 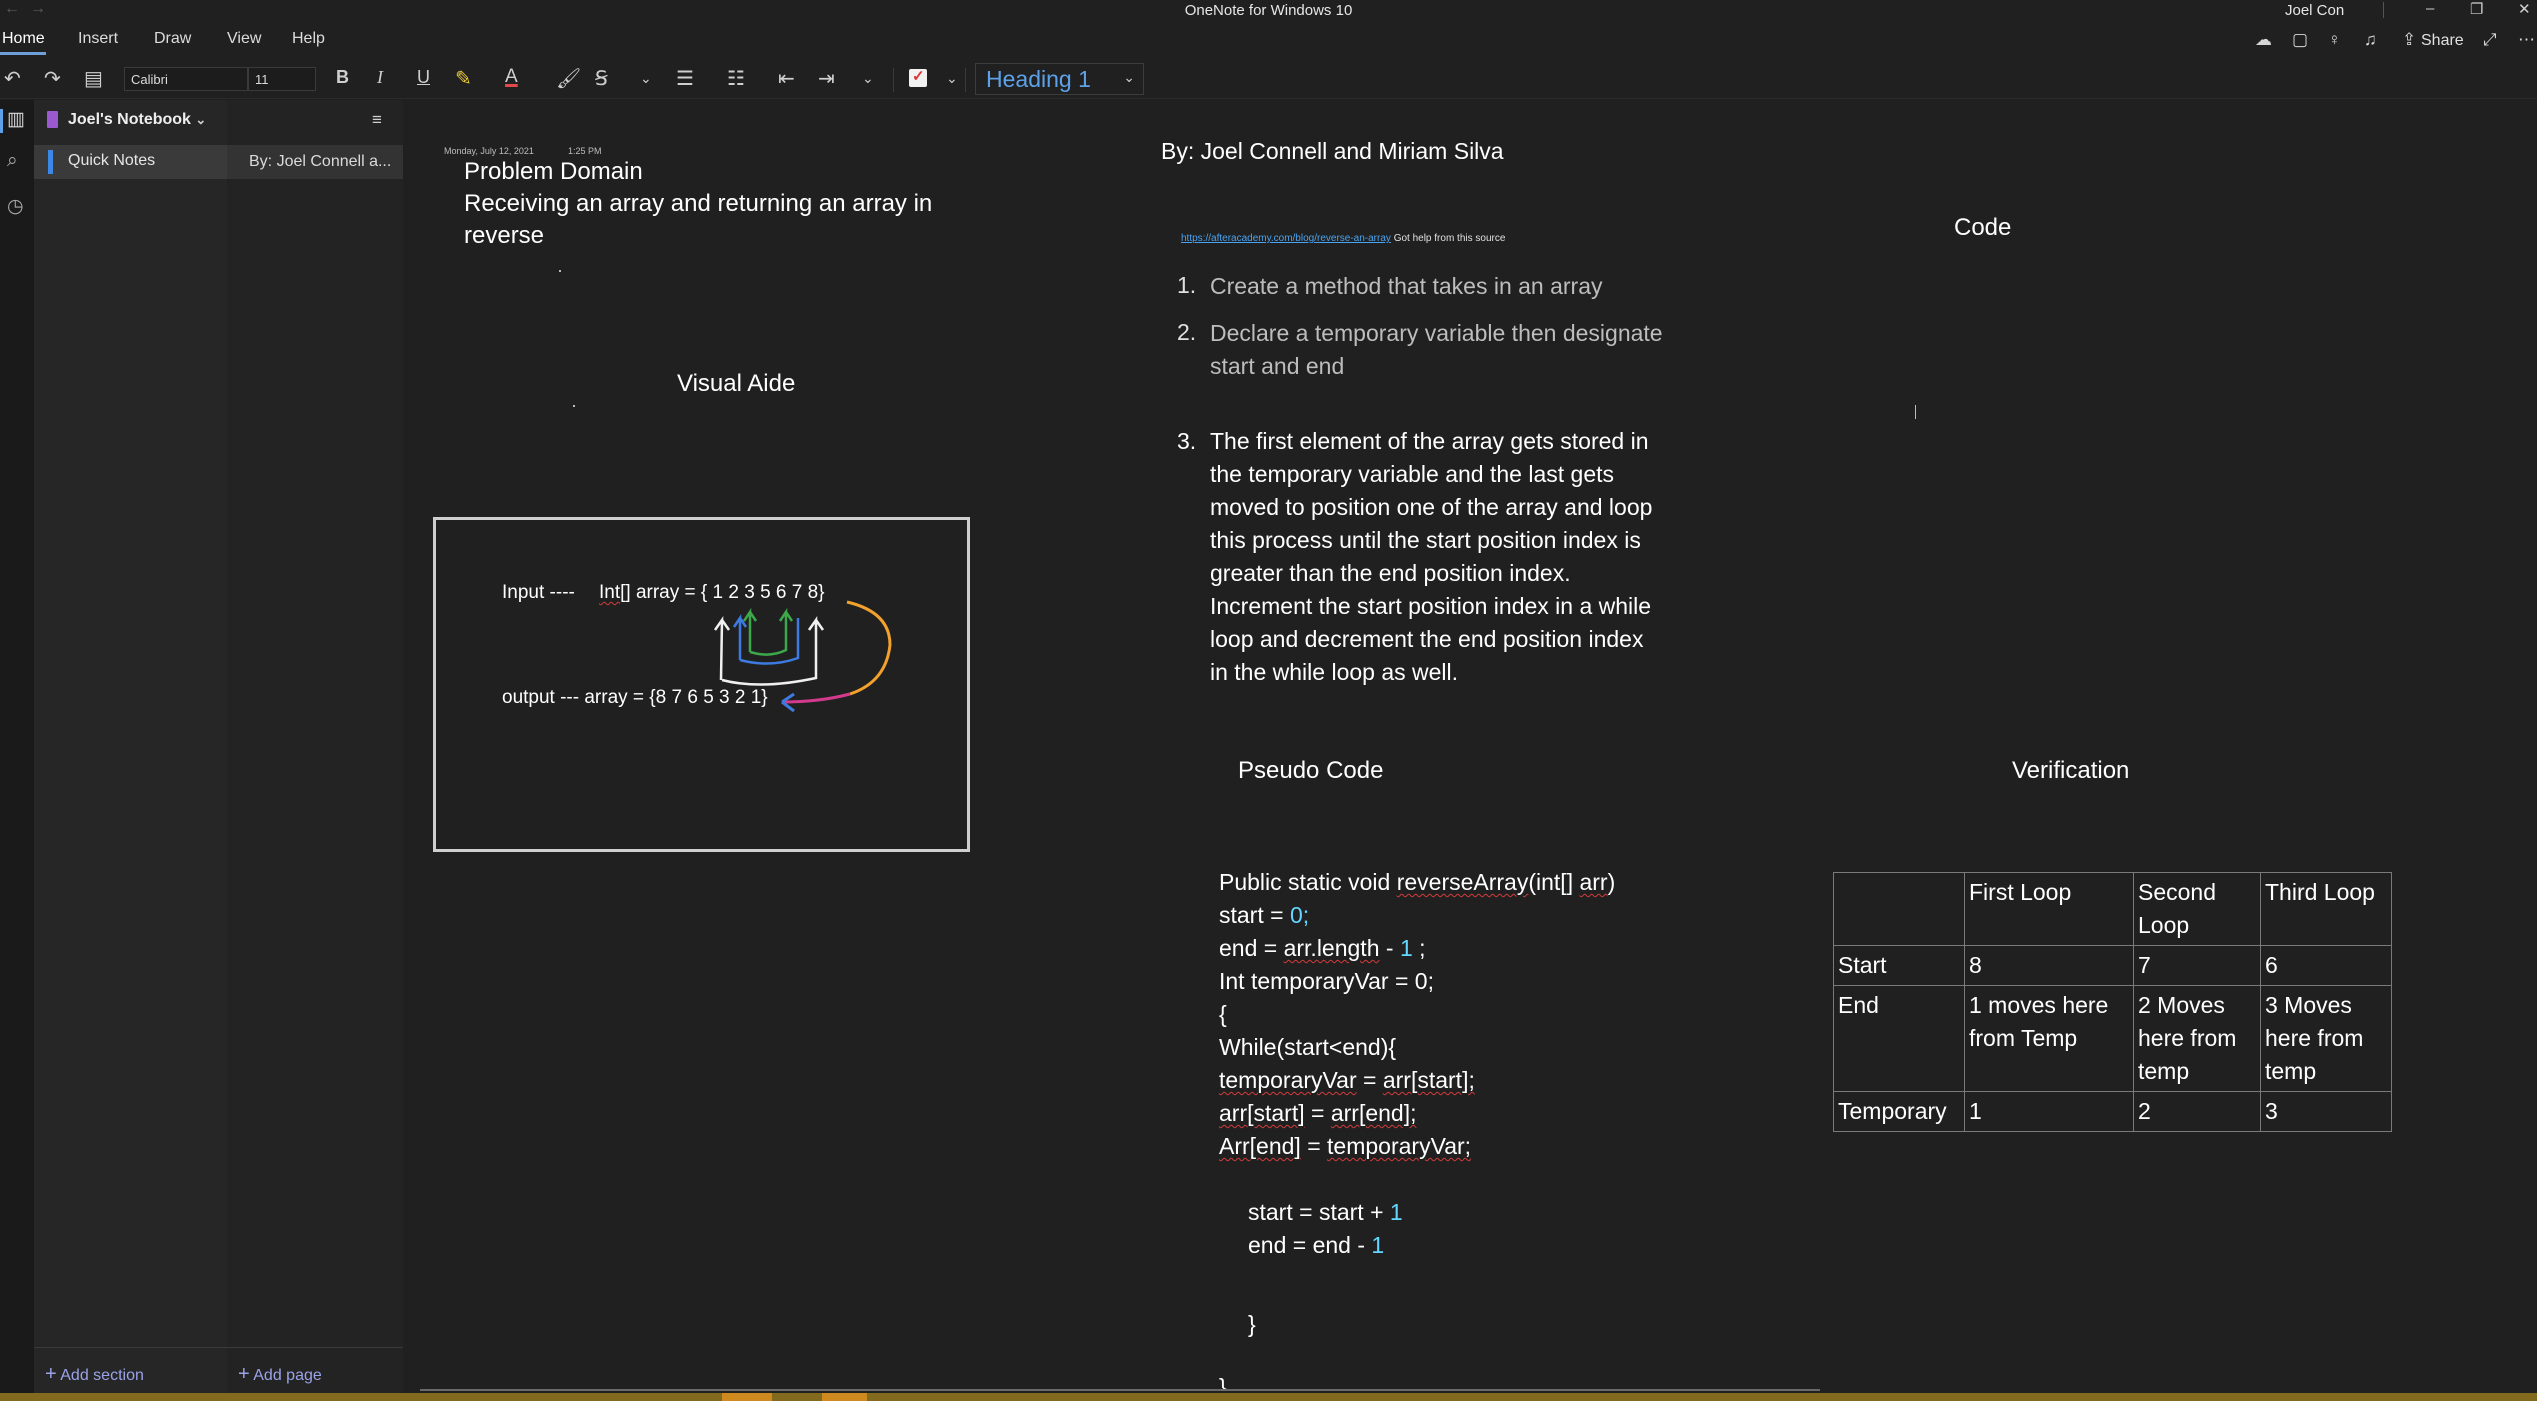 I want to click on pseudo-code-heading: Pseudo Code, so click(x=1310, y=771).